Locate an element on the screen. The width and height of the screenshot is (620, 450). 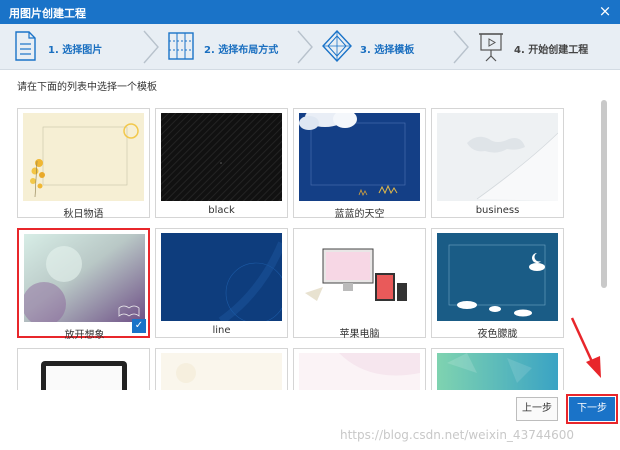
next-step-button: 下一步 is located at coordinates (592, 409).